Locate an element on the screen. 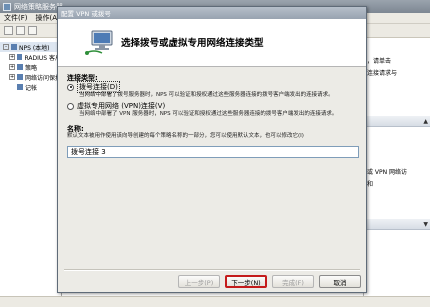 The image size is (430, 307). tree-item-policies: + 策略 is located at coordinates (30, 67).